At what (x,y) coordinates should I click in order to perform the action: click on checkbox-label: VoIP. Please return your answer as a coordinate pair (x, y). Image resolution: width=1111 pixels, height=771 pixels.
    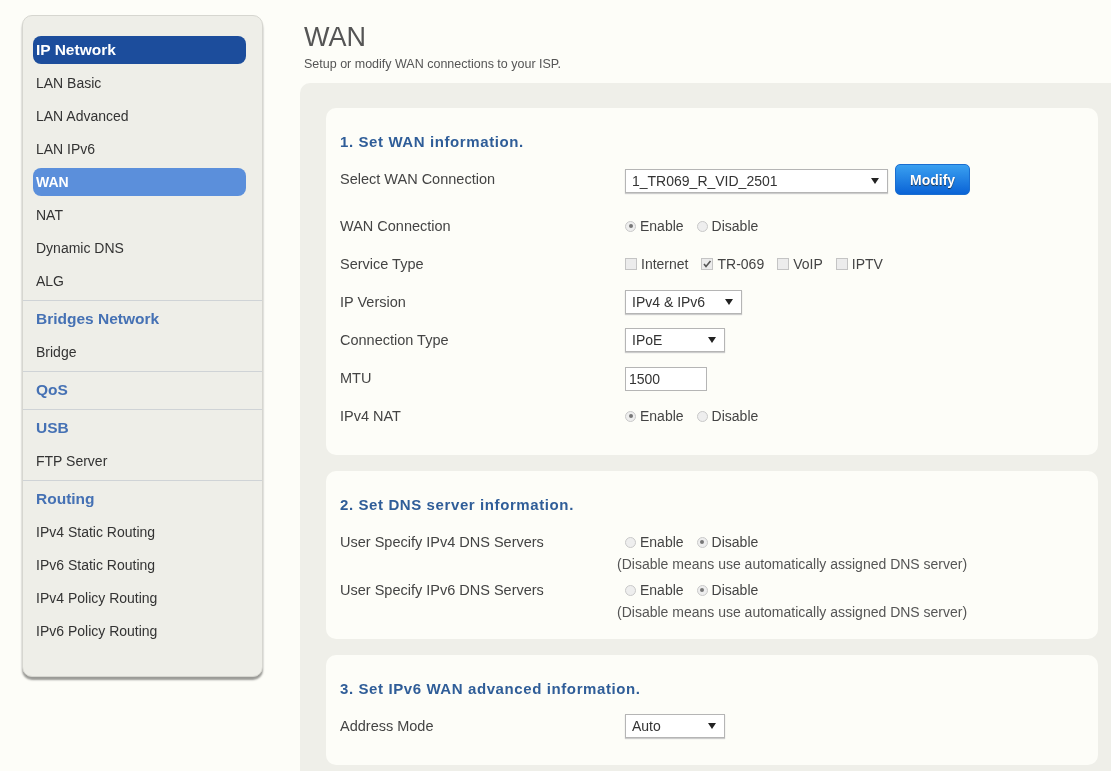
    Looking at the image, I should click on (808, 264).